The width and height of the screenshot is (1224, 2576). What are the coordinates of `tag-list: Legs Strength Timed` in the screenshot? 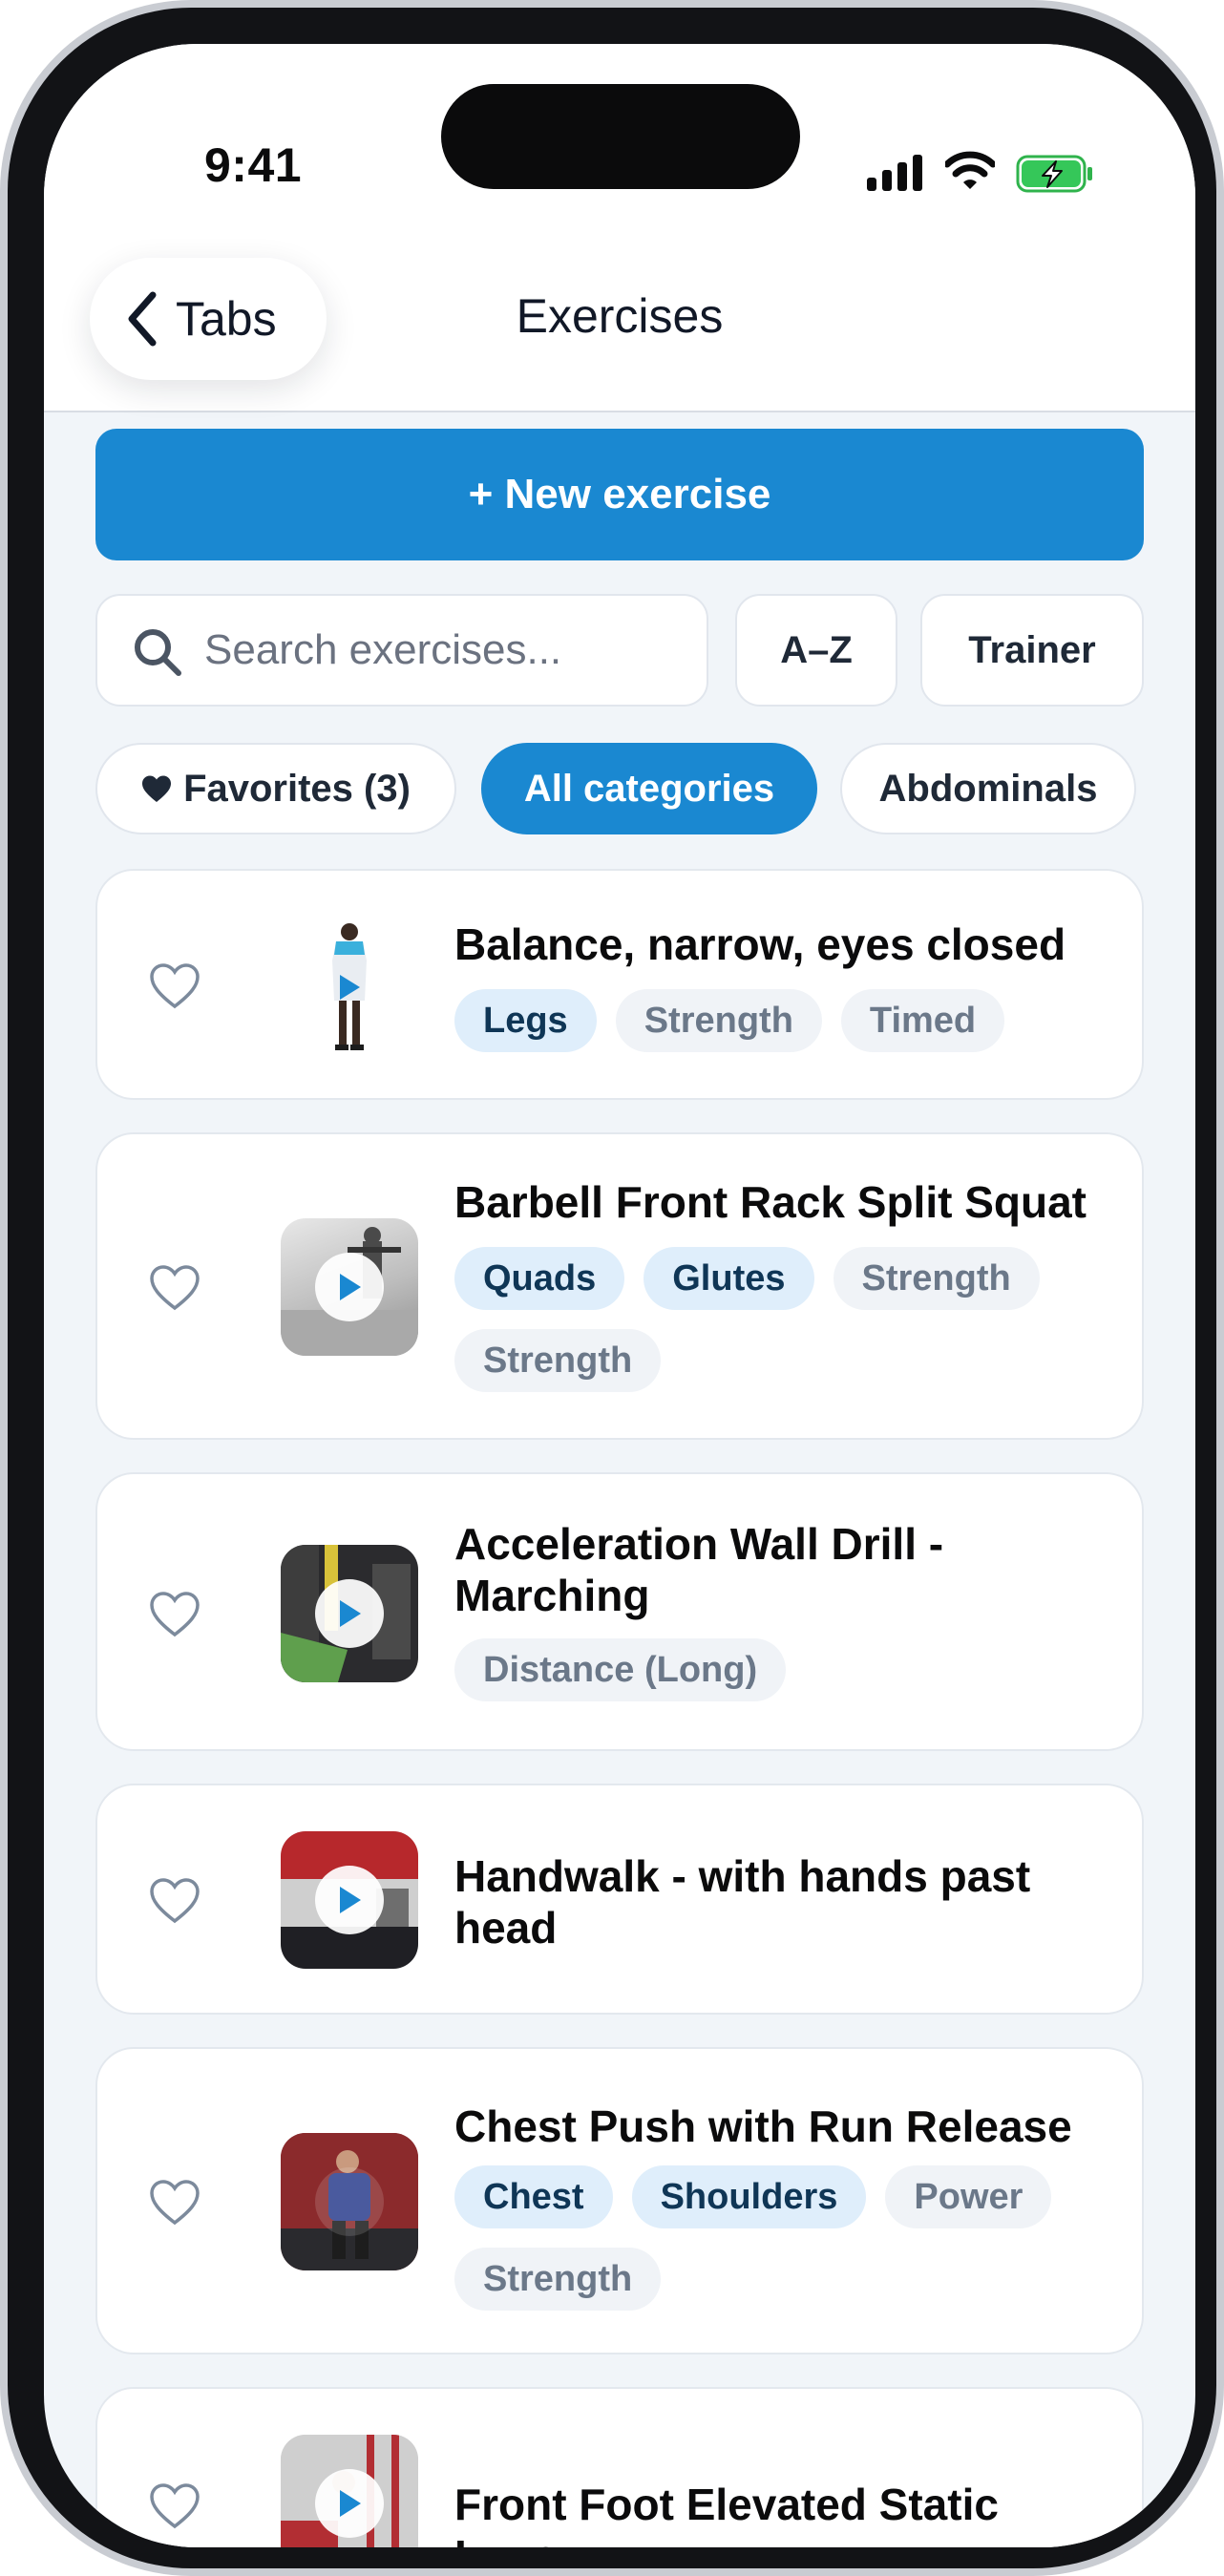 It's located at (789, 1020).